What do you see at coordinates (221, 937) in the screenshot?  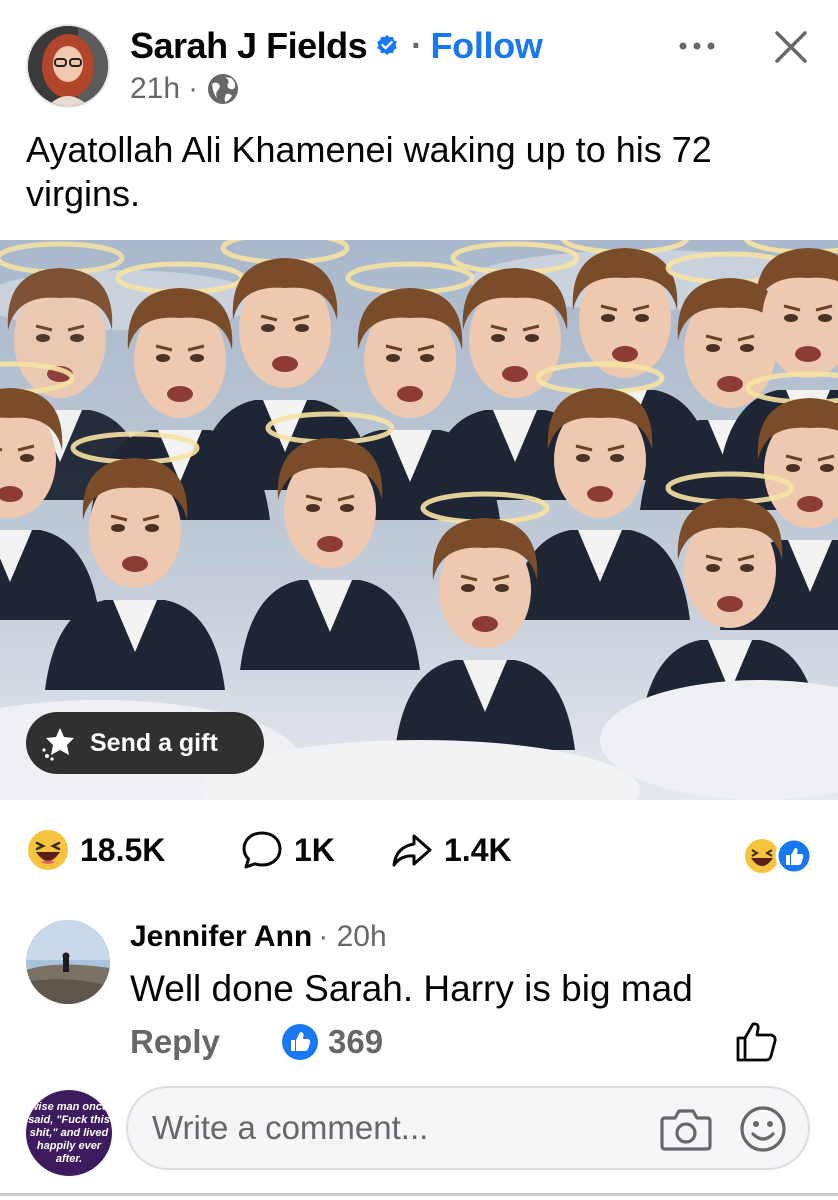 I see `commenter-name: Jennifer Ann` at bounding box center [221, 937].